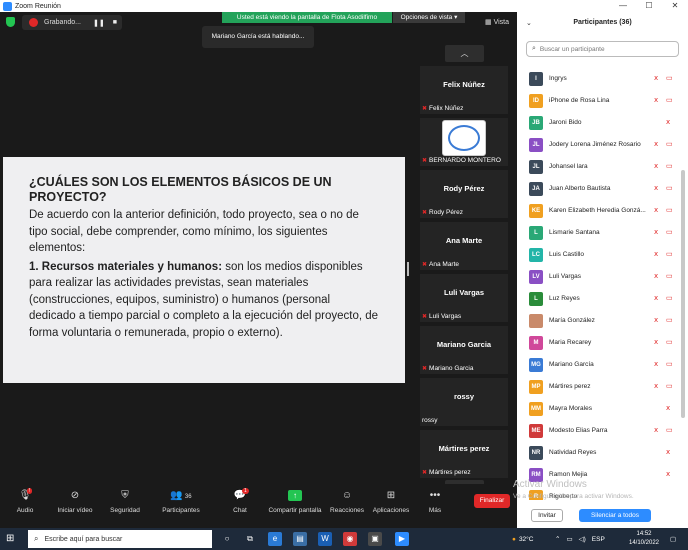 The image size is (688, 550). What do you see at coordinates (300, 539) in the screenshot?
I see `file-explorer-icon: ▤` at bounding box center [300, 539].